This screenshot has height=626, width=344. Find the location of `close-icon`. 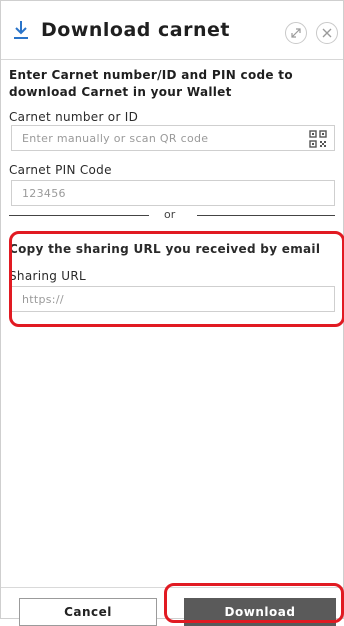

close-icon is located at coordinates (327, 33).